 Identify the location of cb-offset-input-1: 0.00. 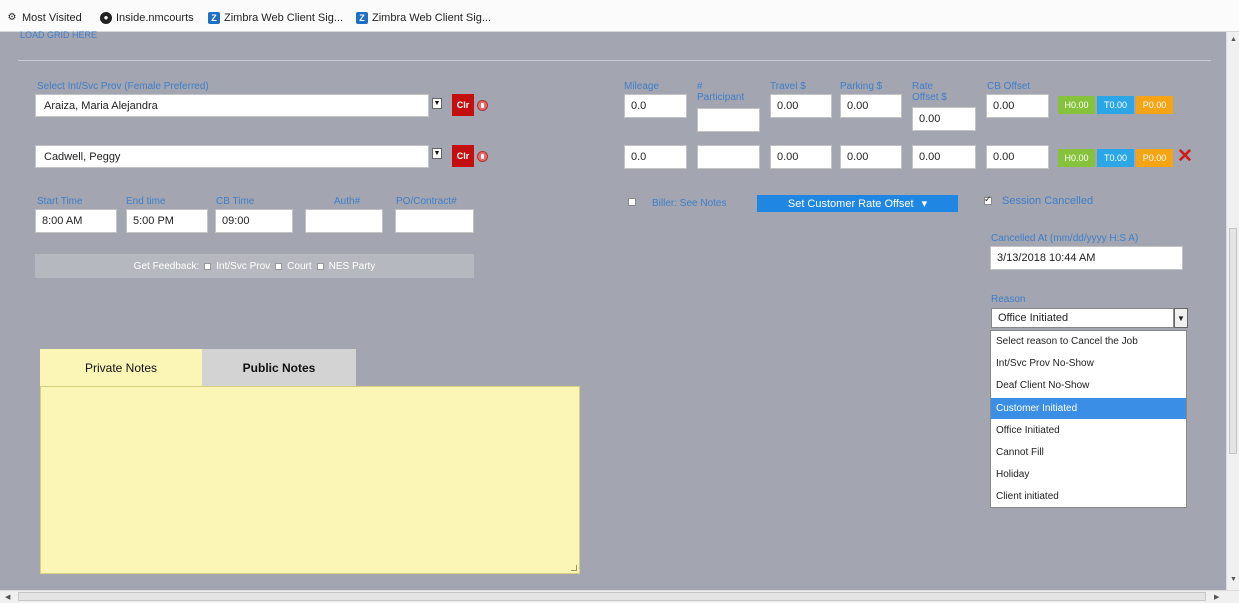
(1017, 106).